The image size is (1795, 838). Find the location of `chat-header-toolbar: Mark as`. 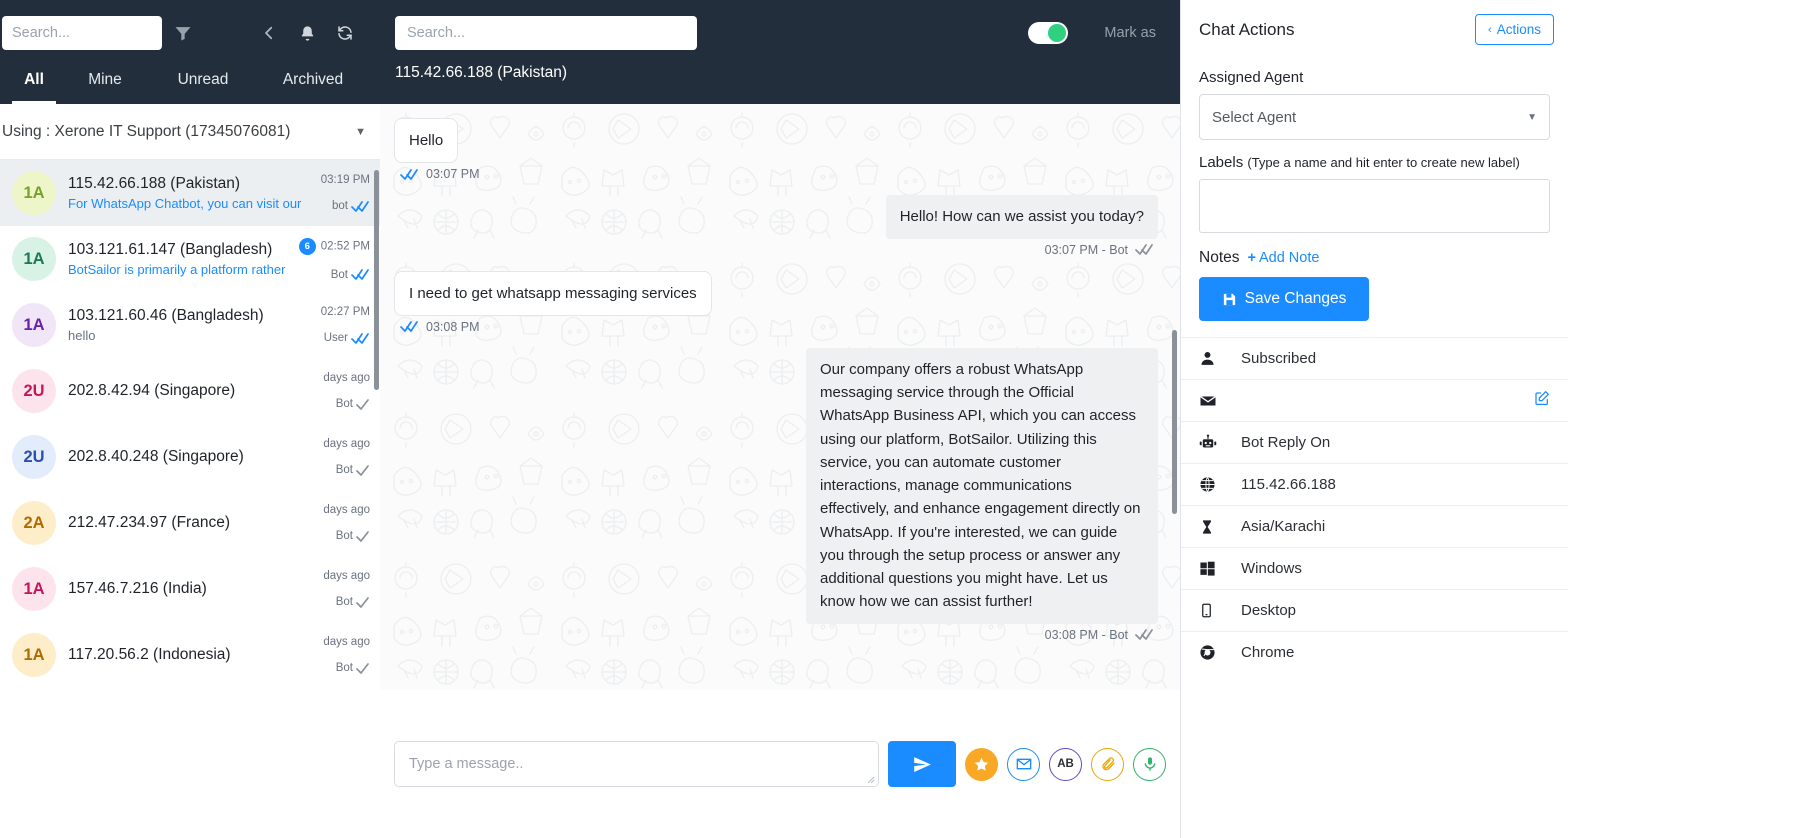

chat-header-toolbar: Mark as is located at coordinates (780, 28).